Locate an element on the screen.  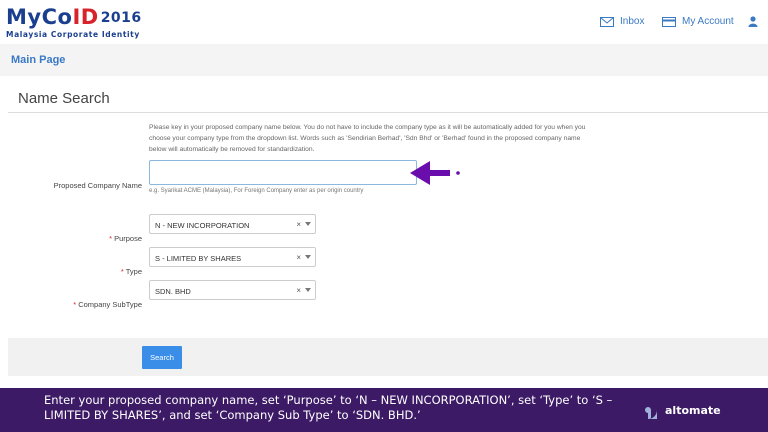
altomate-brand-name: altomate is located at coordinates (693, 410).